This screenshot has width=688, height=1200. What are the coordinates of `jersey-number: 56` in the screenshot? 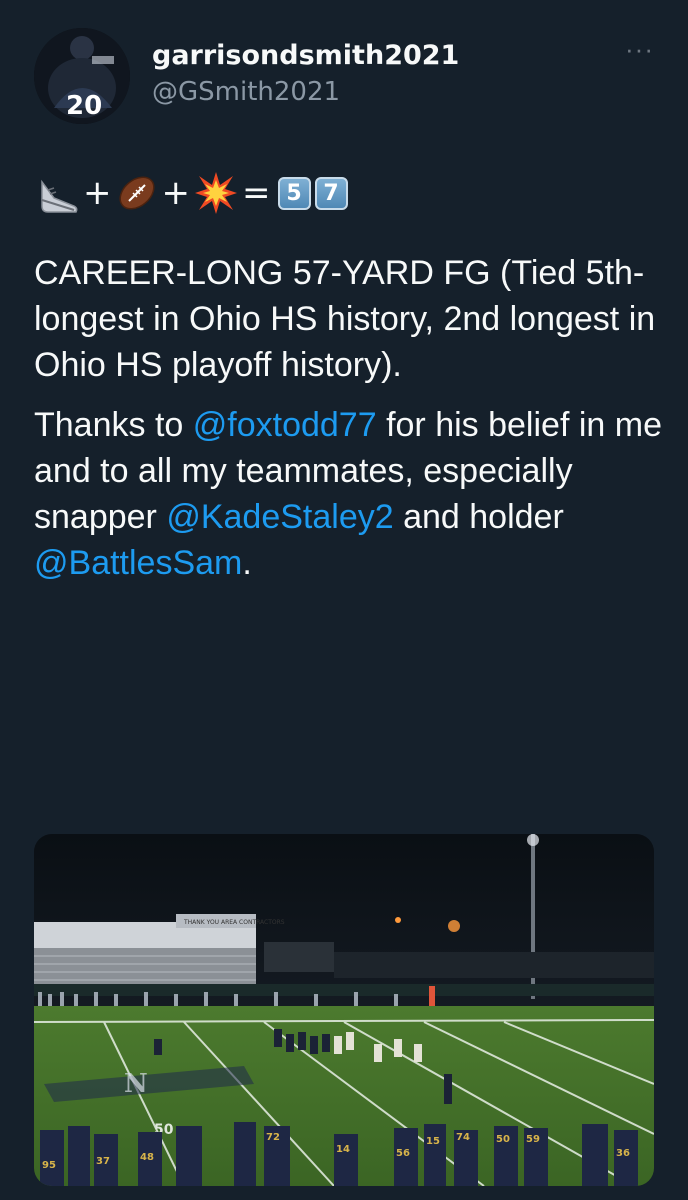 It's located at (403, 1153).